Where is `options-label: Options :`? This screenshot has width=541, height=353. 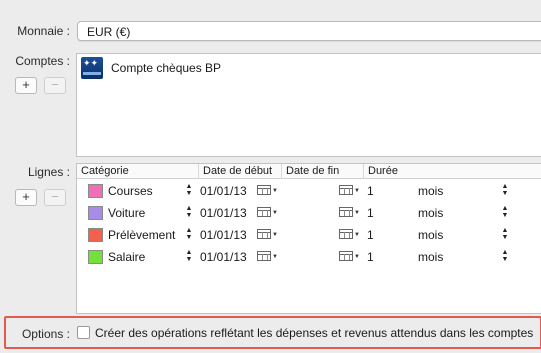 options-label: Options : is located at coordinates (45, 334).